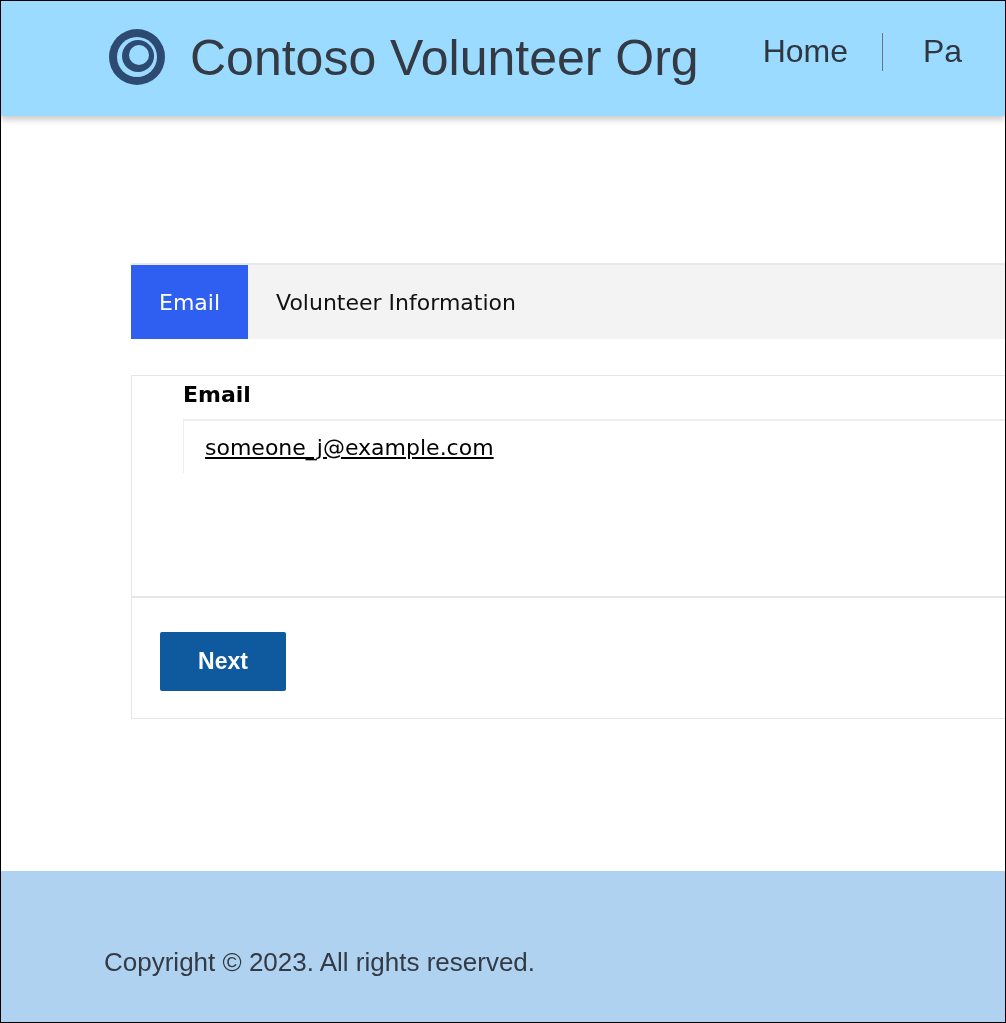  Describe the element at coordinates (223, 661) in the screenshot. I see `next-button: Next` at that location.